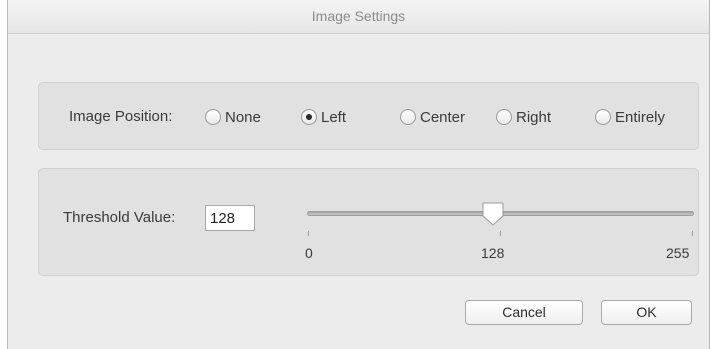 Image resolution: width=716 pixels, height=349 pixels. Describe the element at coordinates (443, 117) in the screenshot. I see `radio-center-label: Center` at that location.